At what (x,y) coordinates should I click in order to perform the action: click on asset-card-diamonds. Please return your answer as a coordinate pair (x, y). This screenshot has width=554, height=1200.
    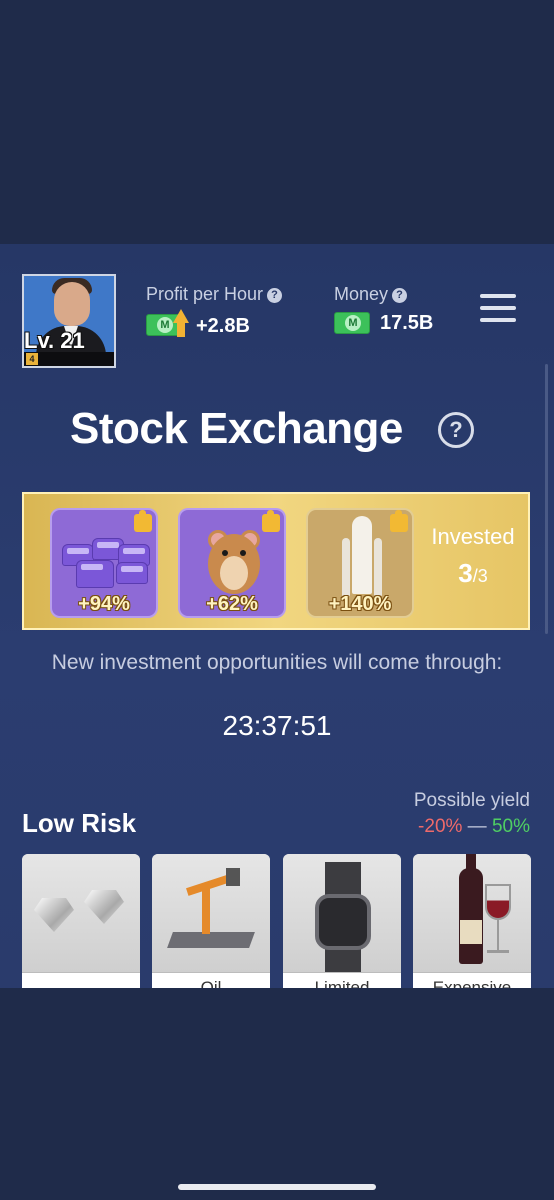
    Looking at the image, I should click on (81, 921).